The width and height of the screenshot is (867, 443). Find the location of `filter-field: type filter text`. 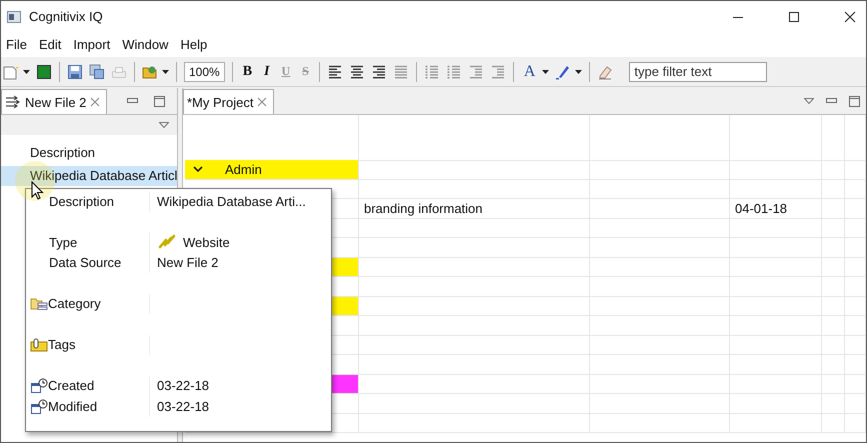

filter-field: type filter text is located at coordinates (698, 72).